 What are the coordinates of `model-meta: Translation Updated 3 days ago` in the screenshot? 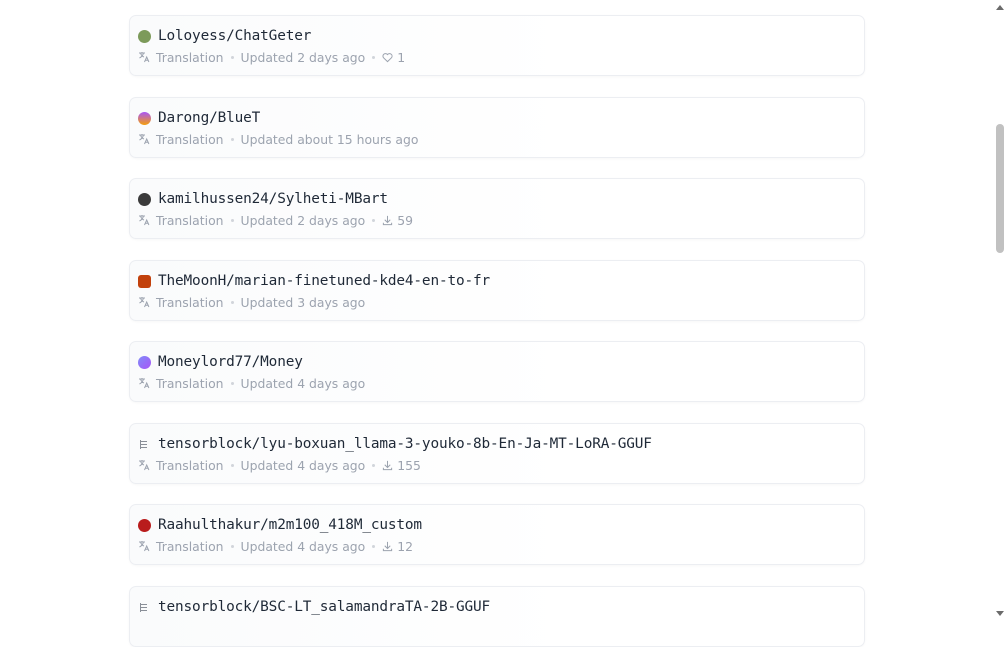 It's located at (251, 302).